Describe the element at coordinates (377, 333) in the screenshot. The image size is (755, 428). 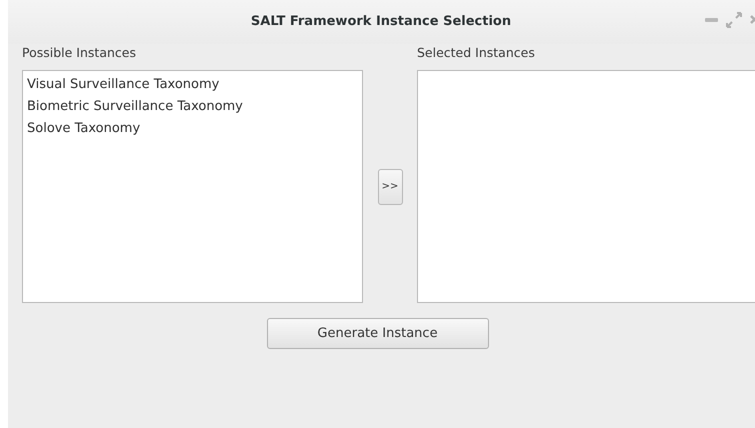
I see `generate-instance-button: Generate Instance` at that location.